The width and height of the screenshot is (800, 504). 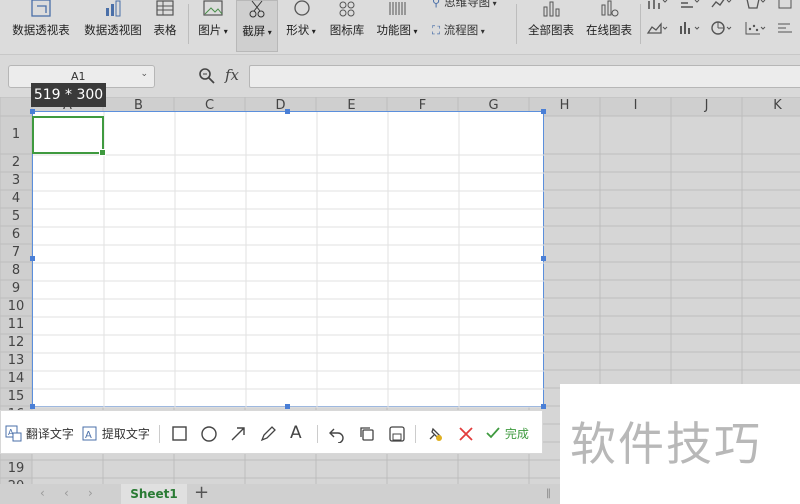 What do you see at coordinates (548, 493) in the screenshot?
I see `scroll-grip-icon: ‖` at bounding box center [548, 493].